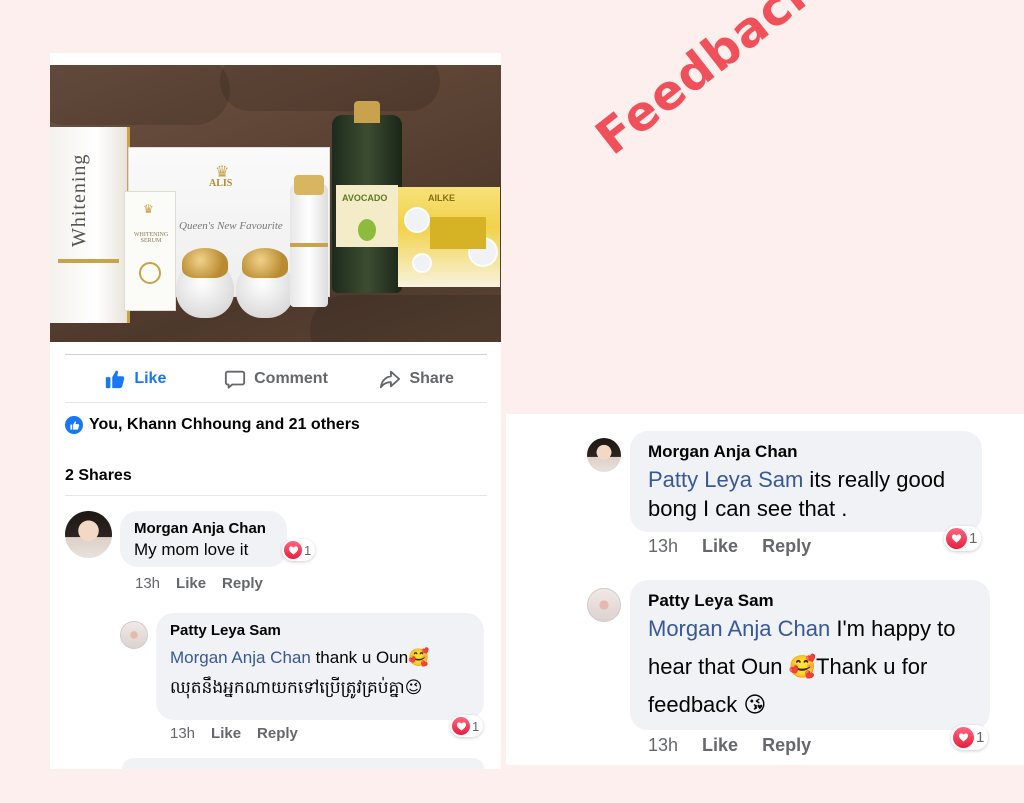  I want to click on divider, so click(276, 495).